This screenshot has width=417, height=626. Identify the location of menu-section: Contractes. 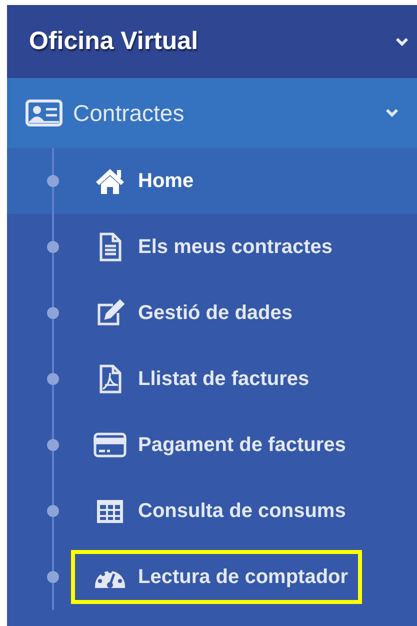
(212, 113).